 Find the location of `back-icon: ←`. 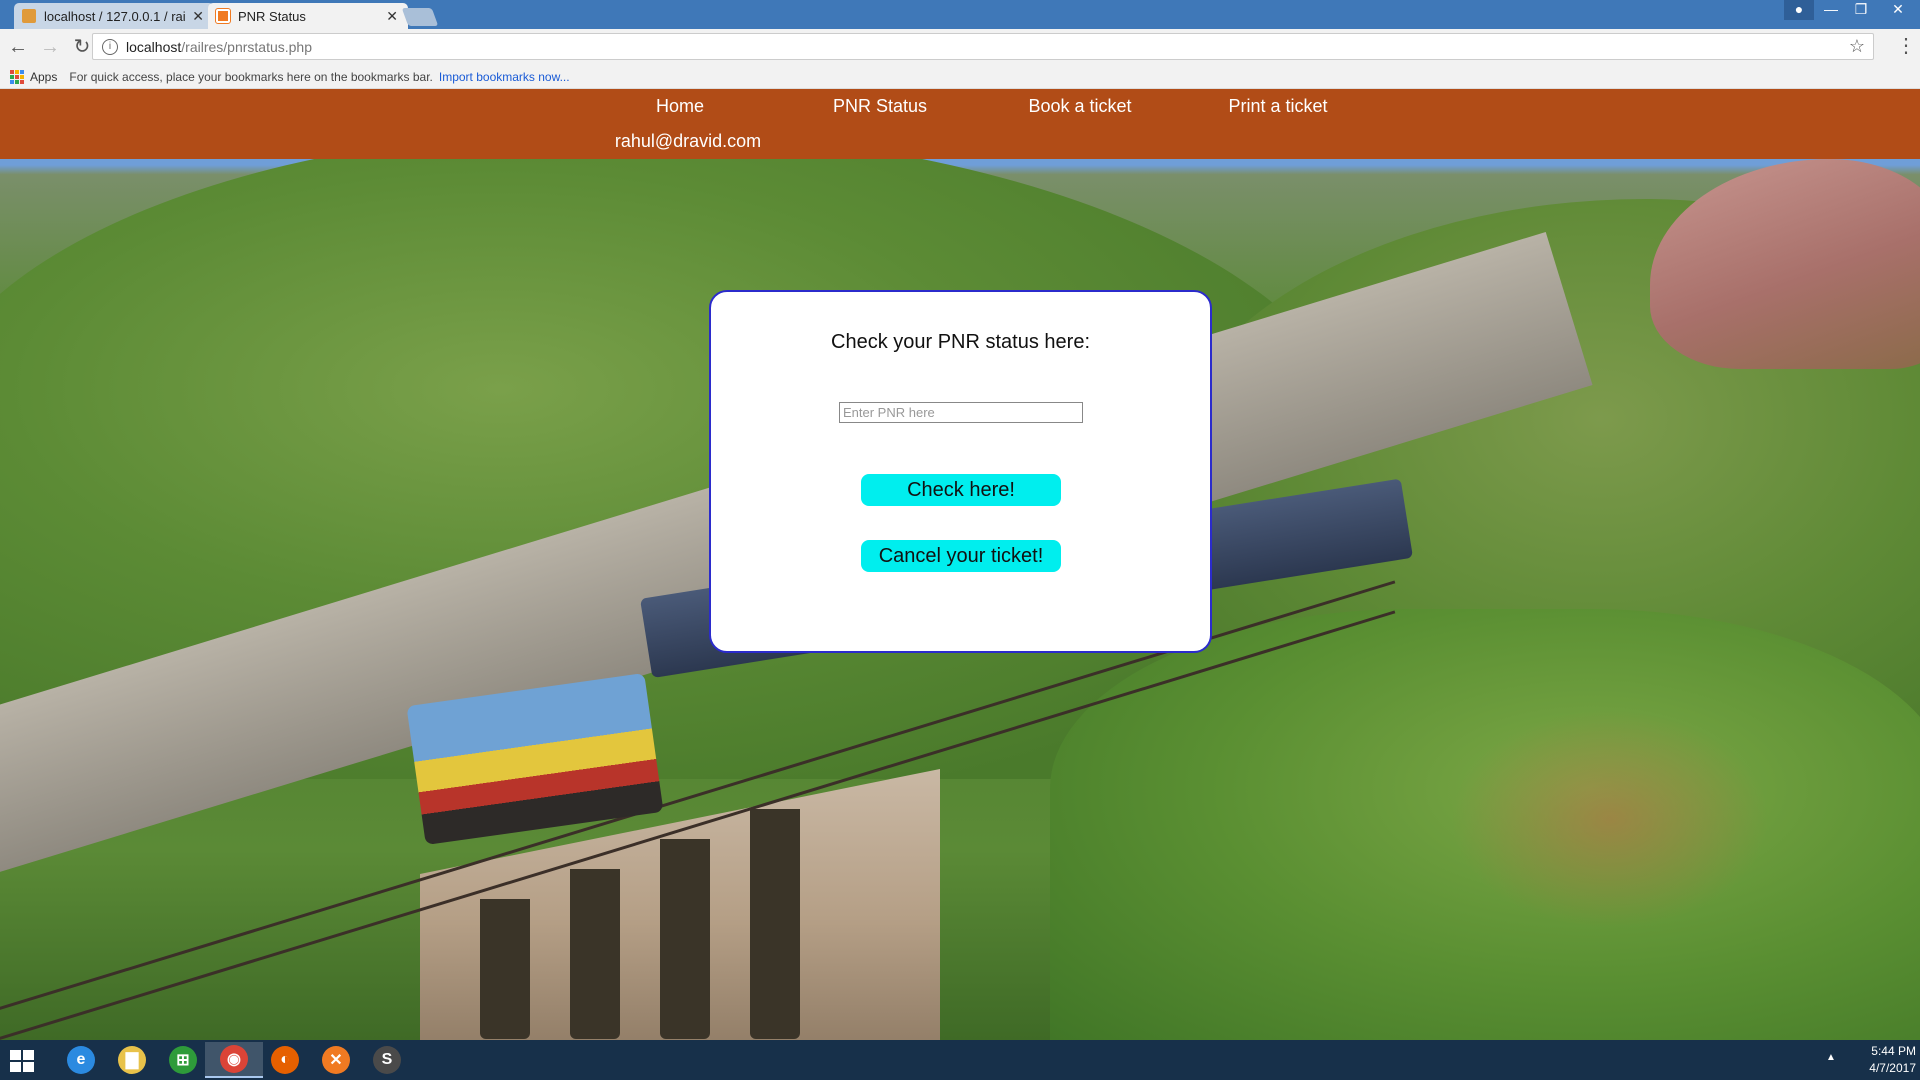

back-icon: ← is located at coordinates (18, 47).